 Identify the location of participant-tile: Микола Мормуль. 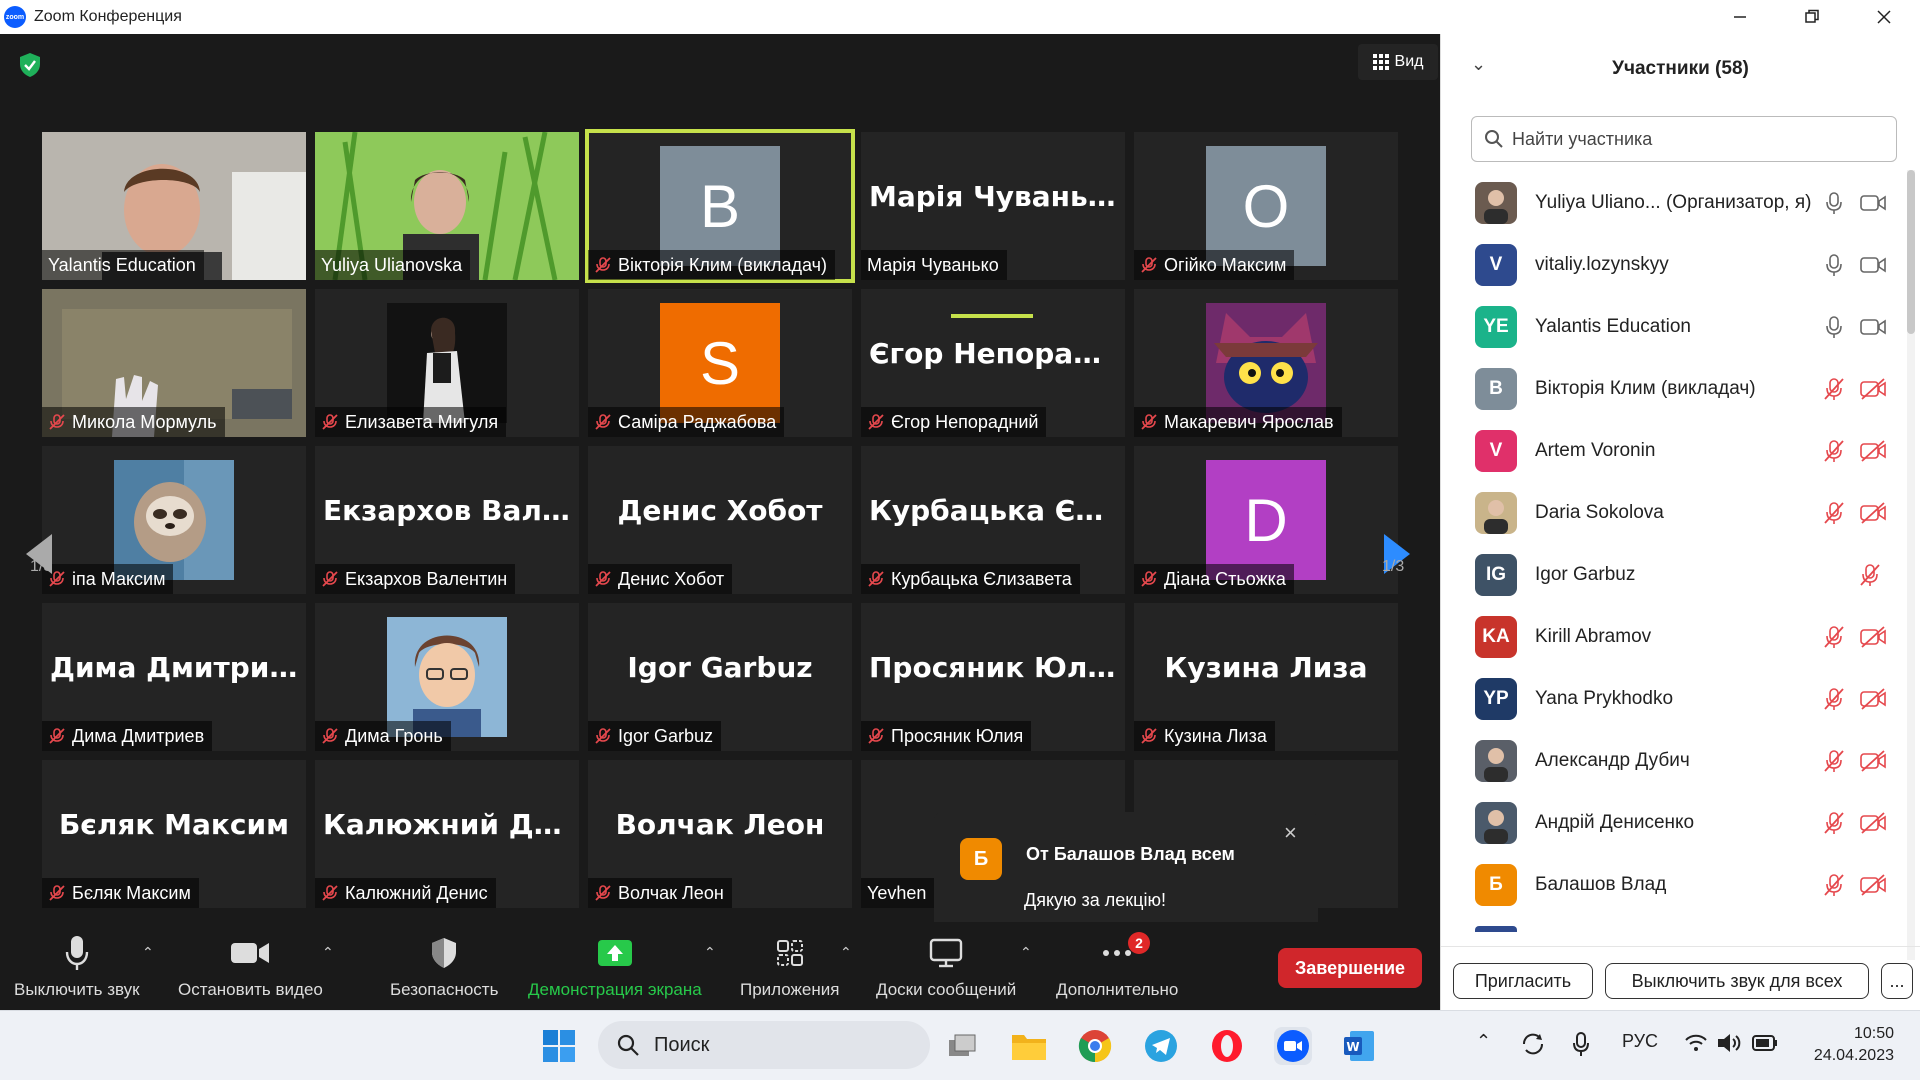
(174, 363).